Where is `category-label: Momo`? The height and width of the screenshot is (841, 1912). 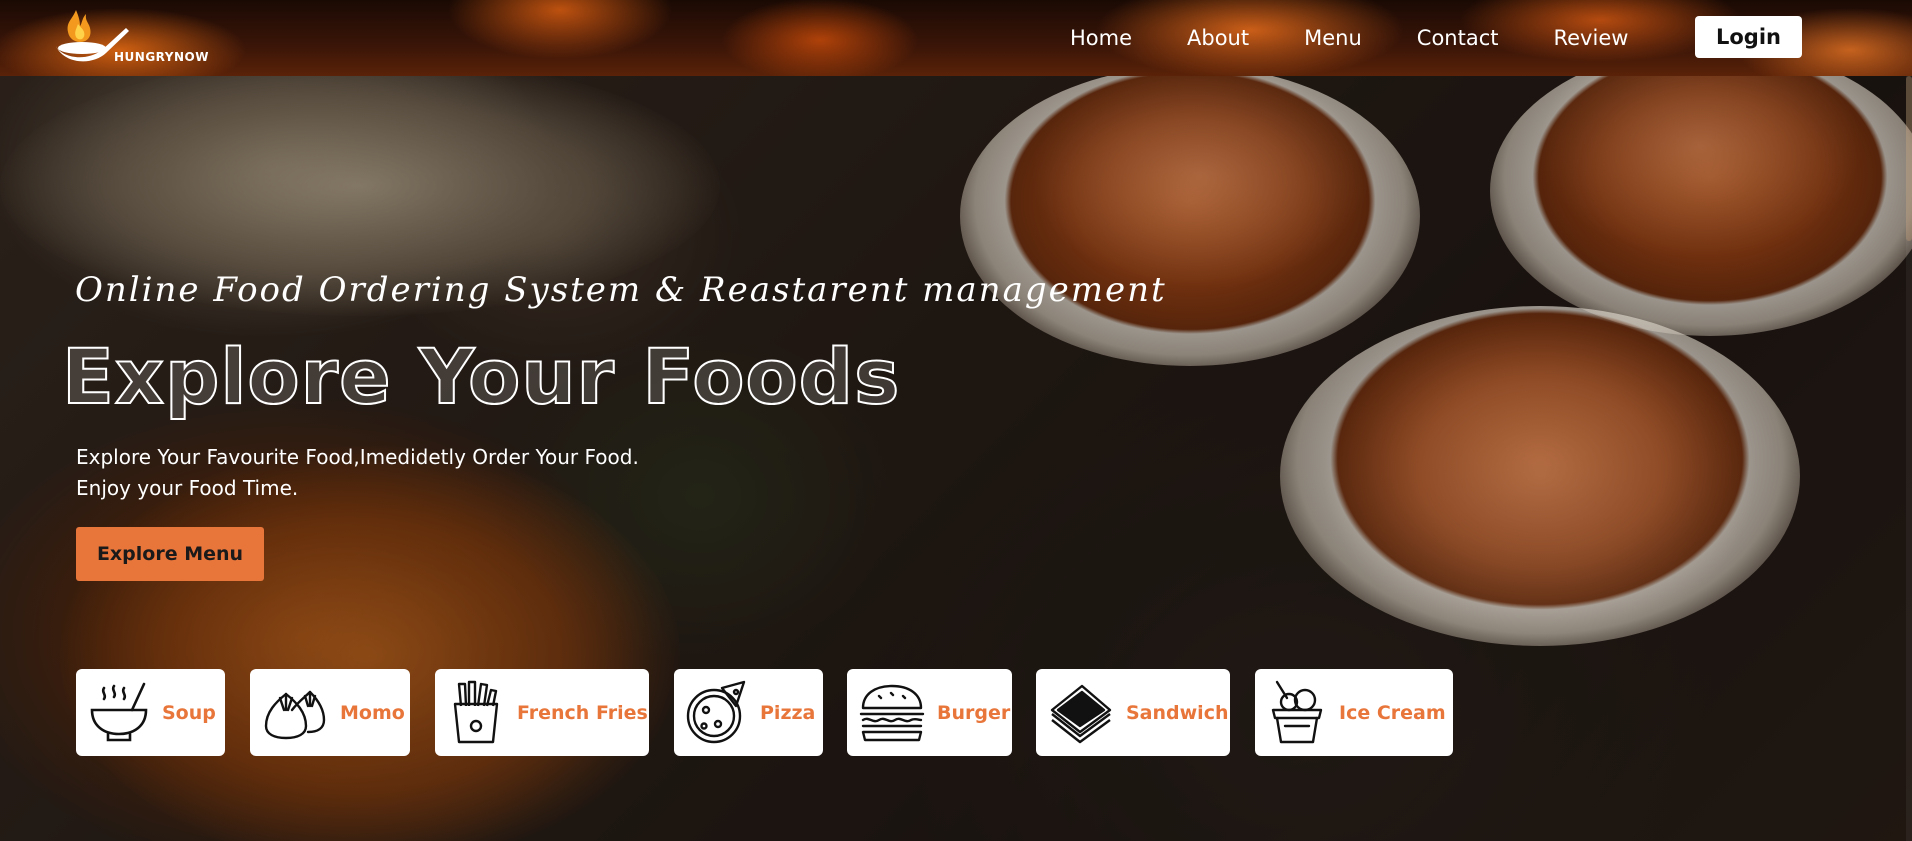
category-label: Momo is located at coordinates (372, 712).